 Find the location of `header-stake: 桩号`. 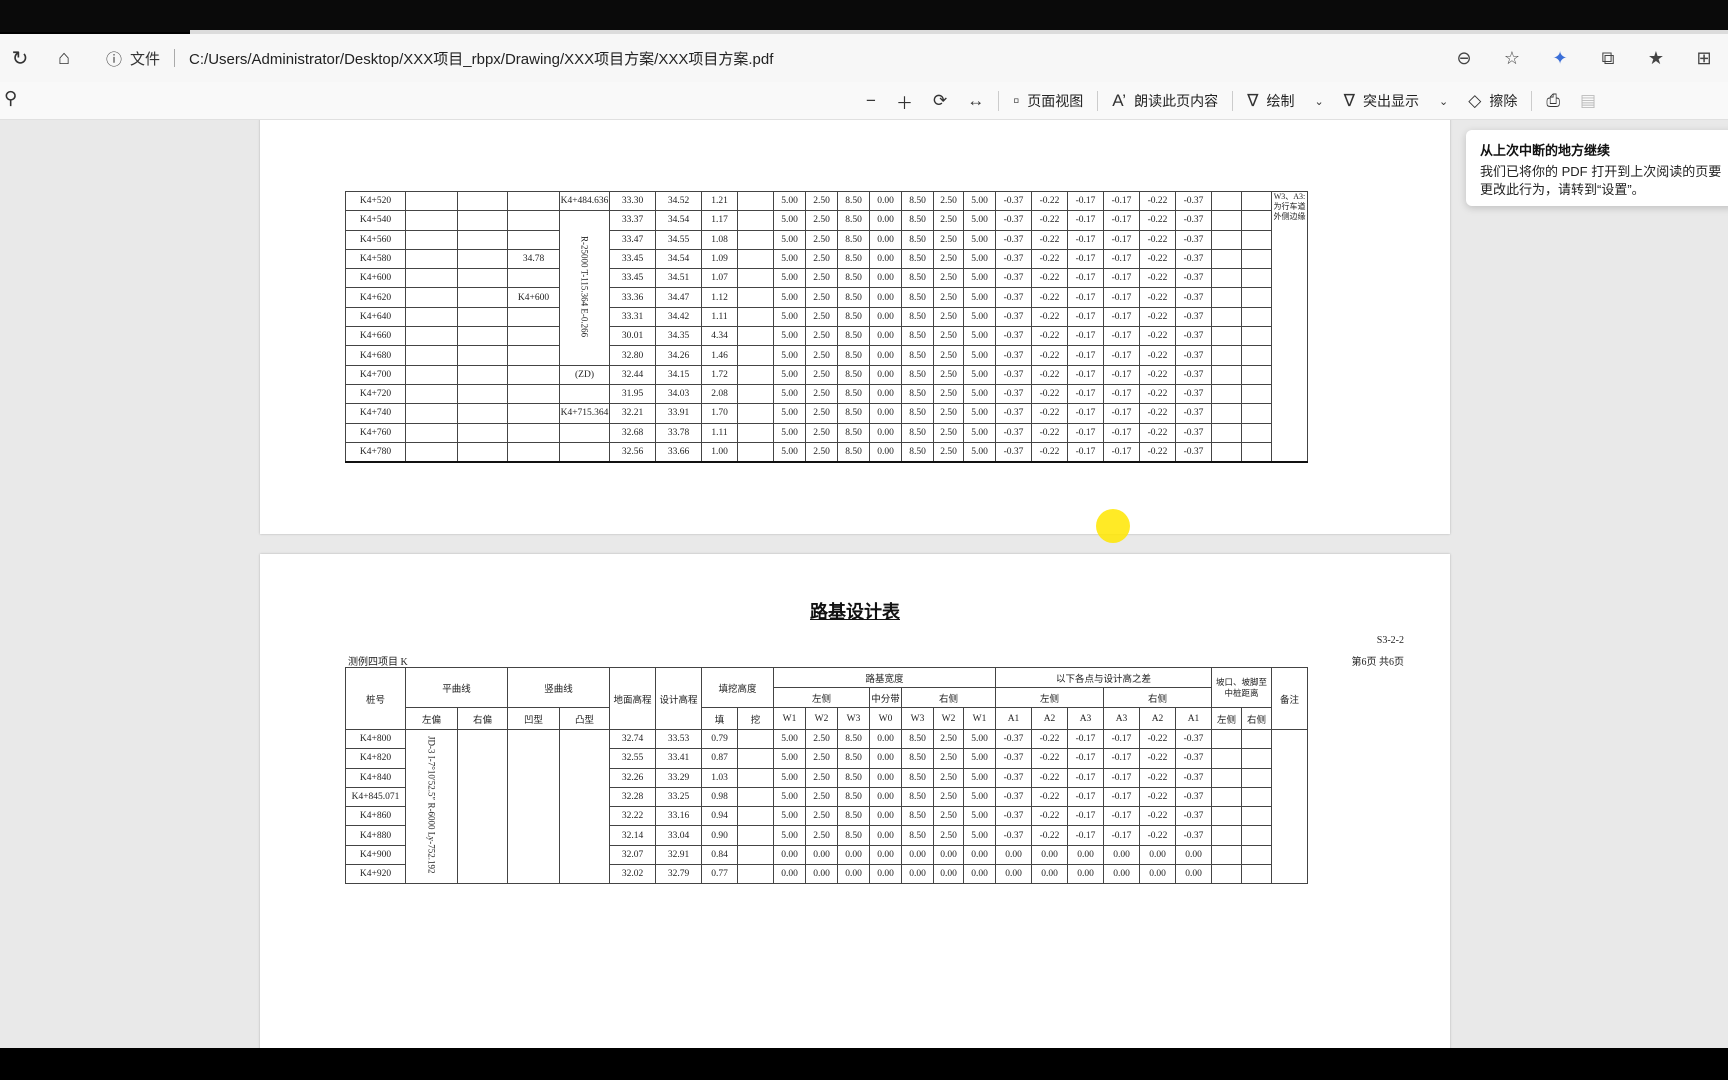

header-stake: 桩号 is located at coordinates (375, 698).